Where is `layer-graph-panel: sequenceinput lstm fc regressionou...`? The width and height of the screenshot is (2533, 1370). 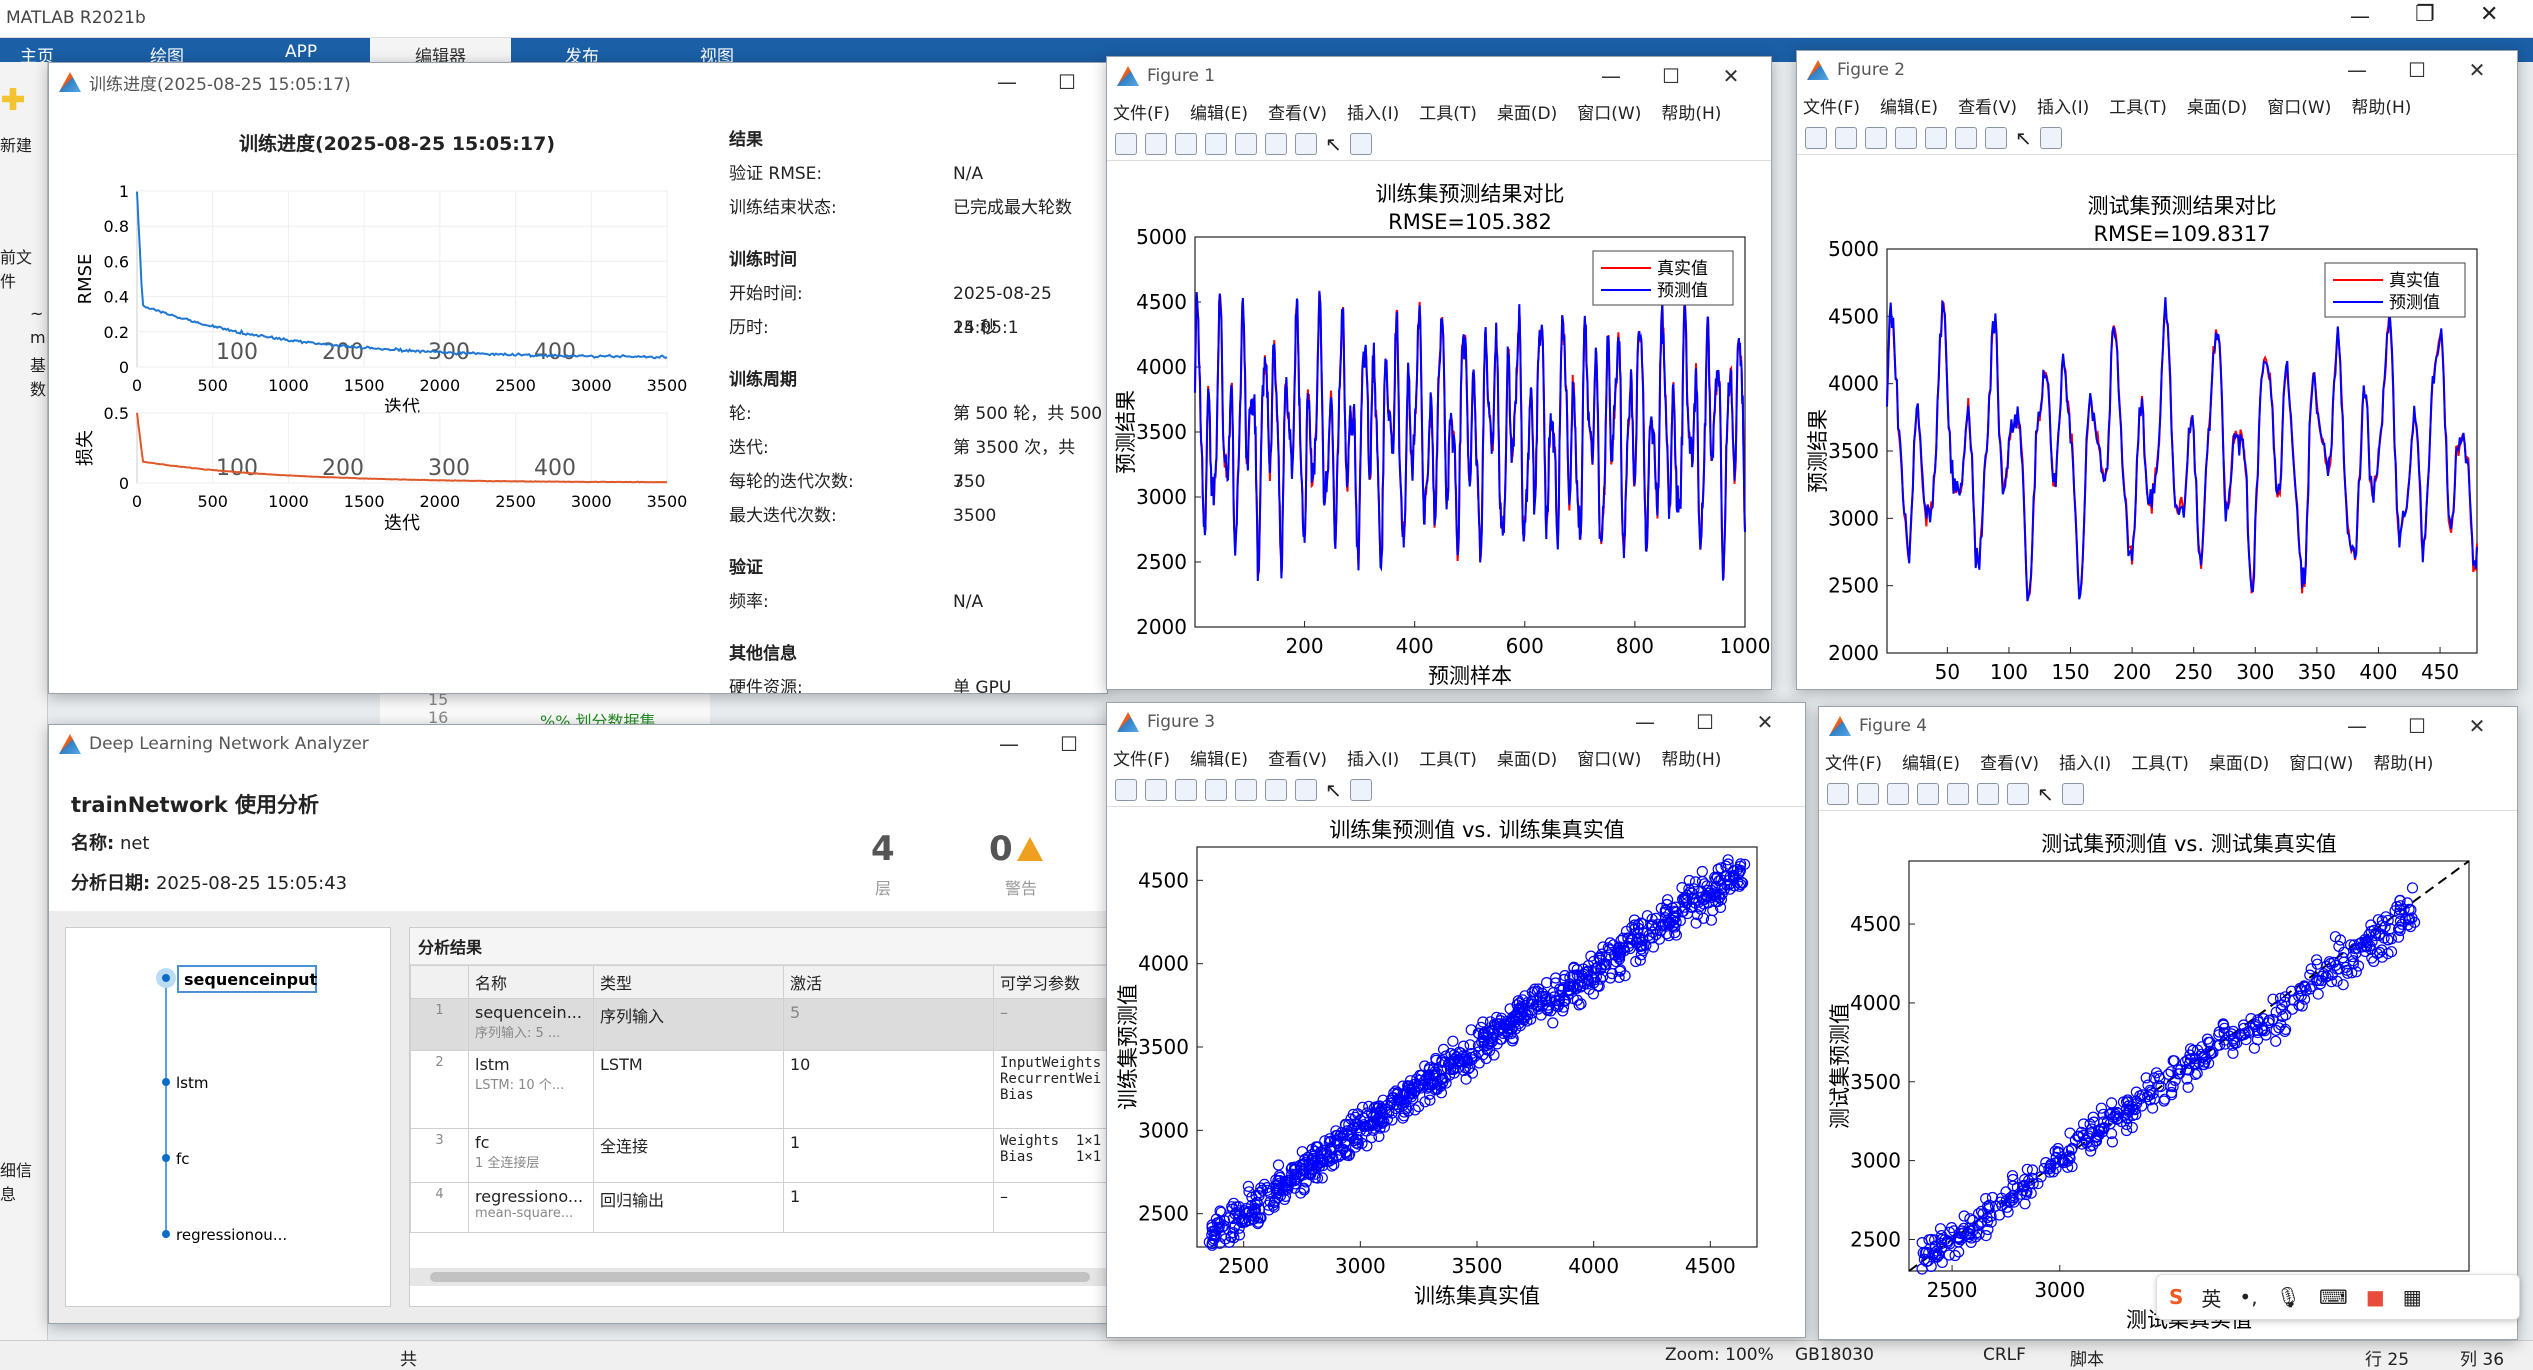 layer-graph-panel: sequenceinput lstm fc regressionou... is located at coordinates (228, 1117).